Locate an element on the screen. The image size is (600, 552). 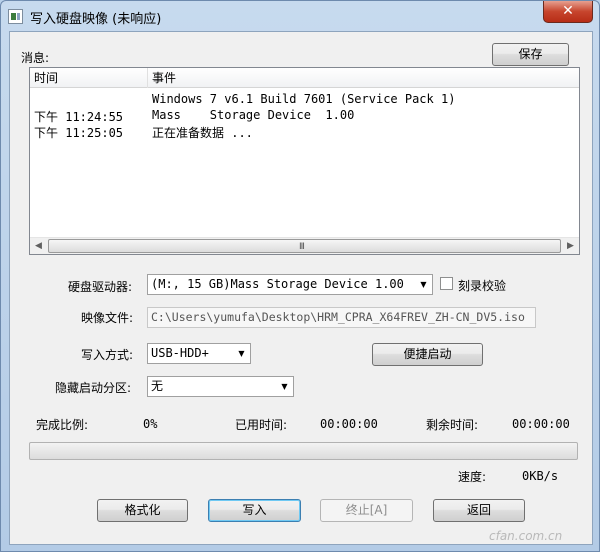
horizontal-scrollbar: ◀ III ▶ is located at coordinates (304, 245).